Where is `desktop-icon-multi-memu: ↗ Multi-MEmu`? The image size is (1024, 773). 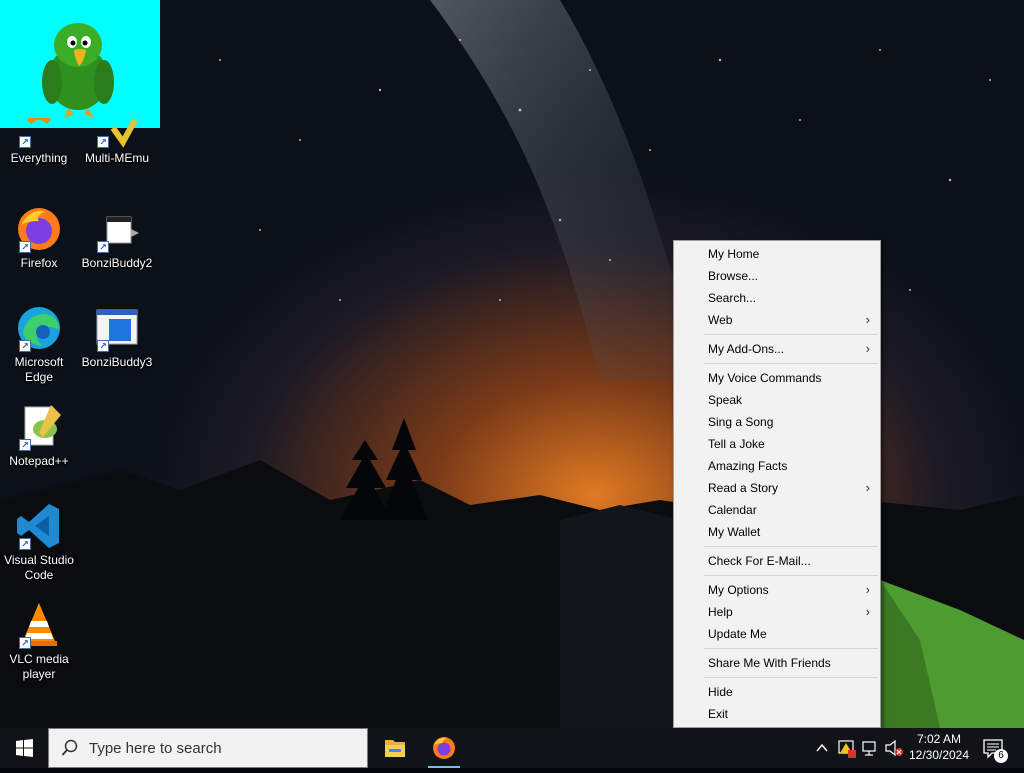 desktop-icon-multi-memu: ↗ Multi-MEmu is located at coordinates (117, 142).